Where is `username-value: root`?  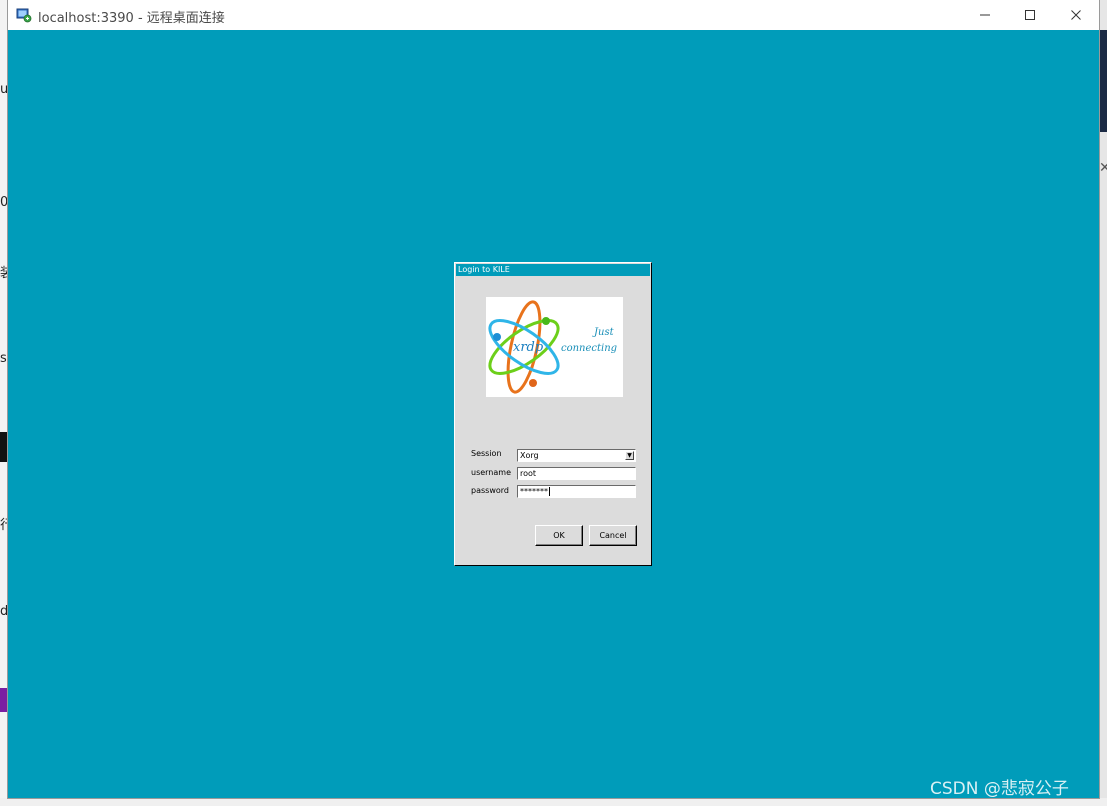 username-value: root is located at coordinates (528, 473).